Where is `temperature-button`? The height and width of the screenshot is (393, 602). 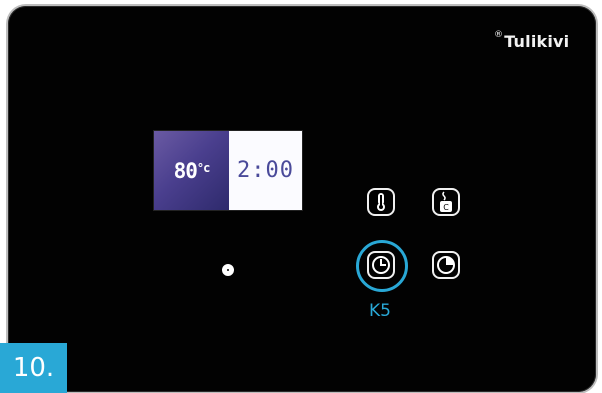 temperature-button is located at coordinates (381, 202).